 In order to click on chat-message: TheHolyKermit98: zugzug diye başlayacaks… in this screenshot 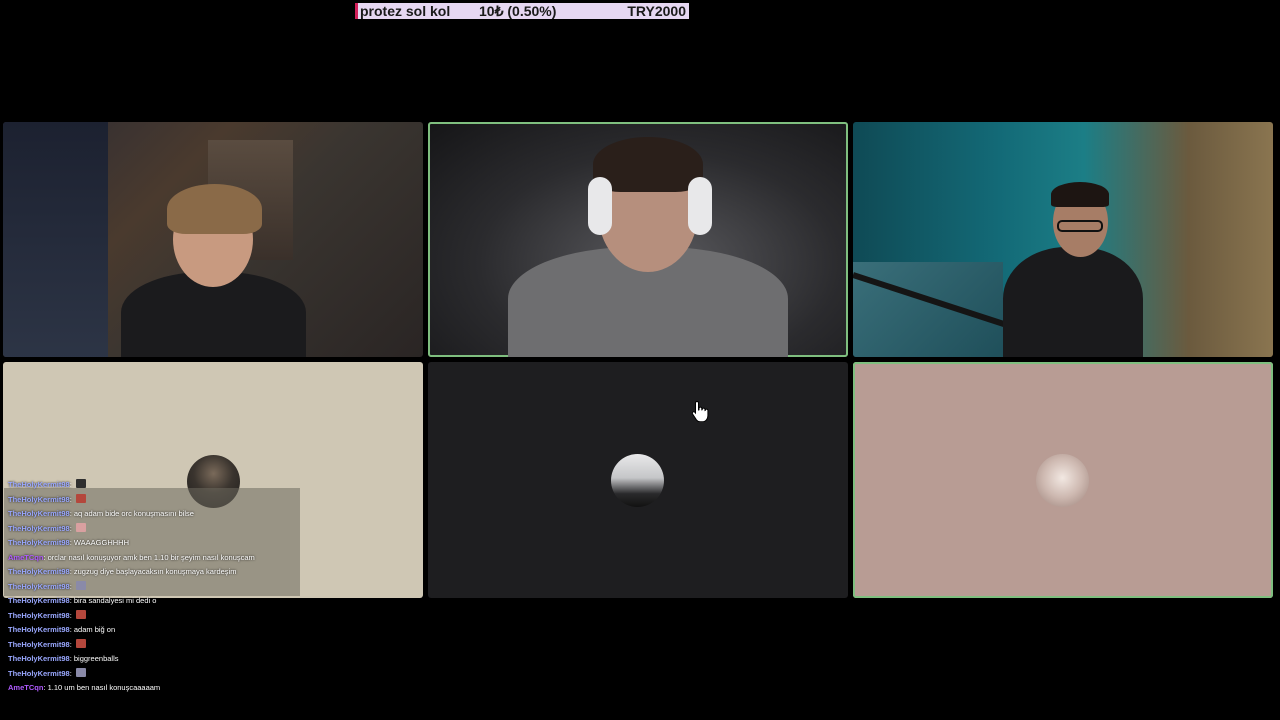, I will do `click(208, 572)`.